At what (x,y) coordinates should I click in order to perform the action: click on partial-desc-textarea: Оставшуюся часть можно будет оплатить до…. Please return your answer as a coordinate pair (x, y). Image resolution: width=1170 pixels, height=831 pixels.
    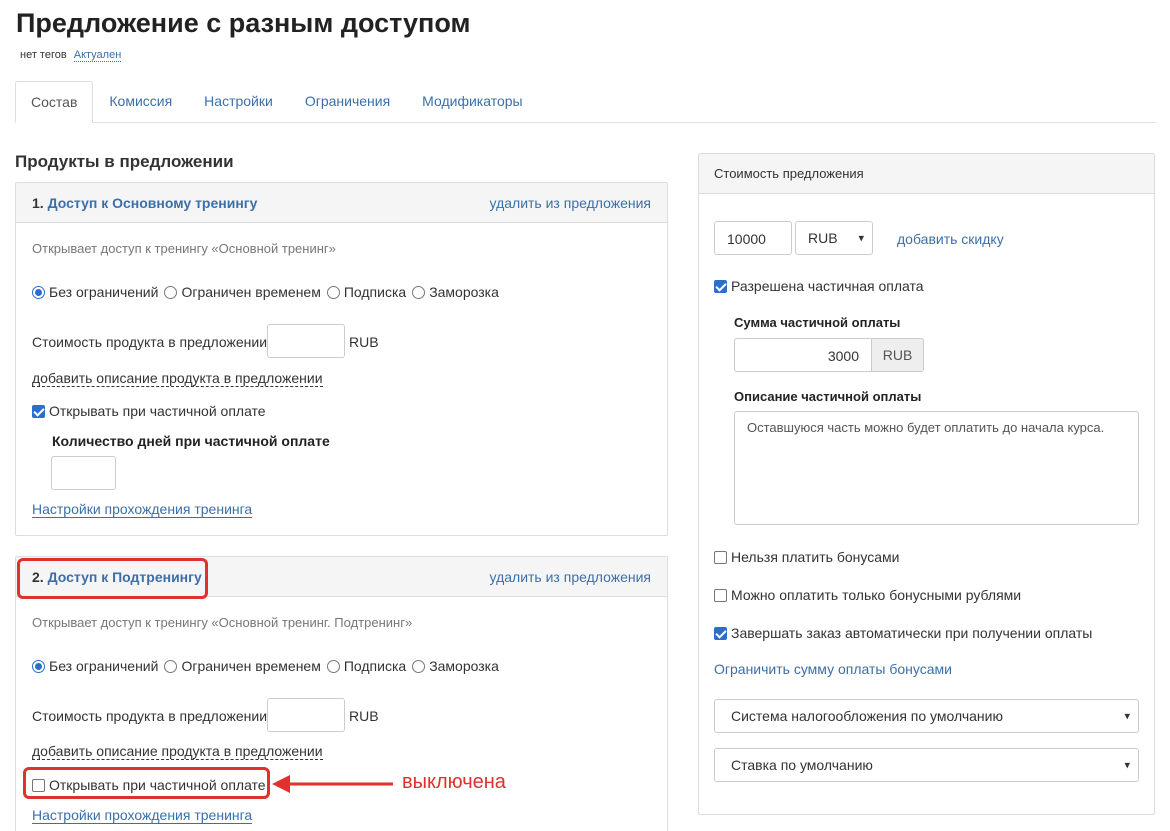
    Looking at the image, I should click on (936, 468).